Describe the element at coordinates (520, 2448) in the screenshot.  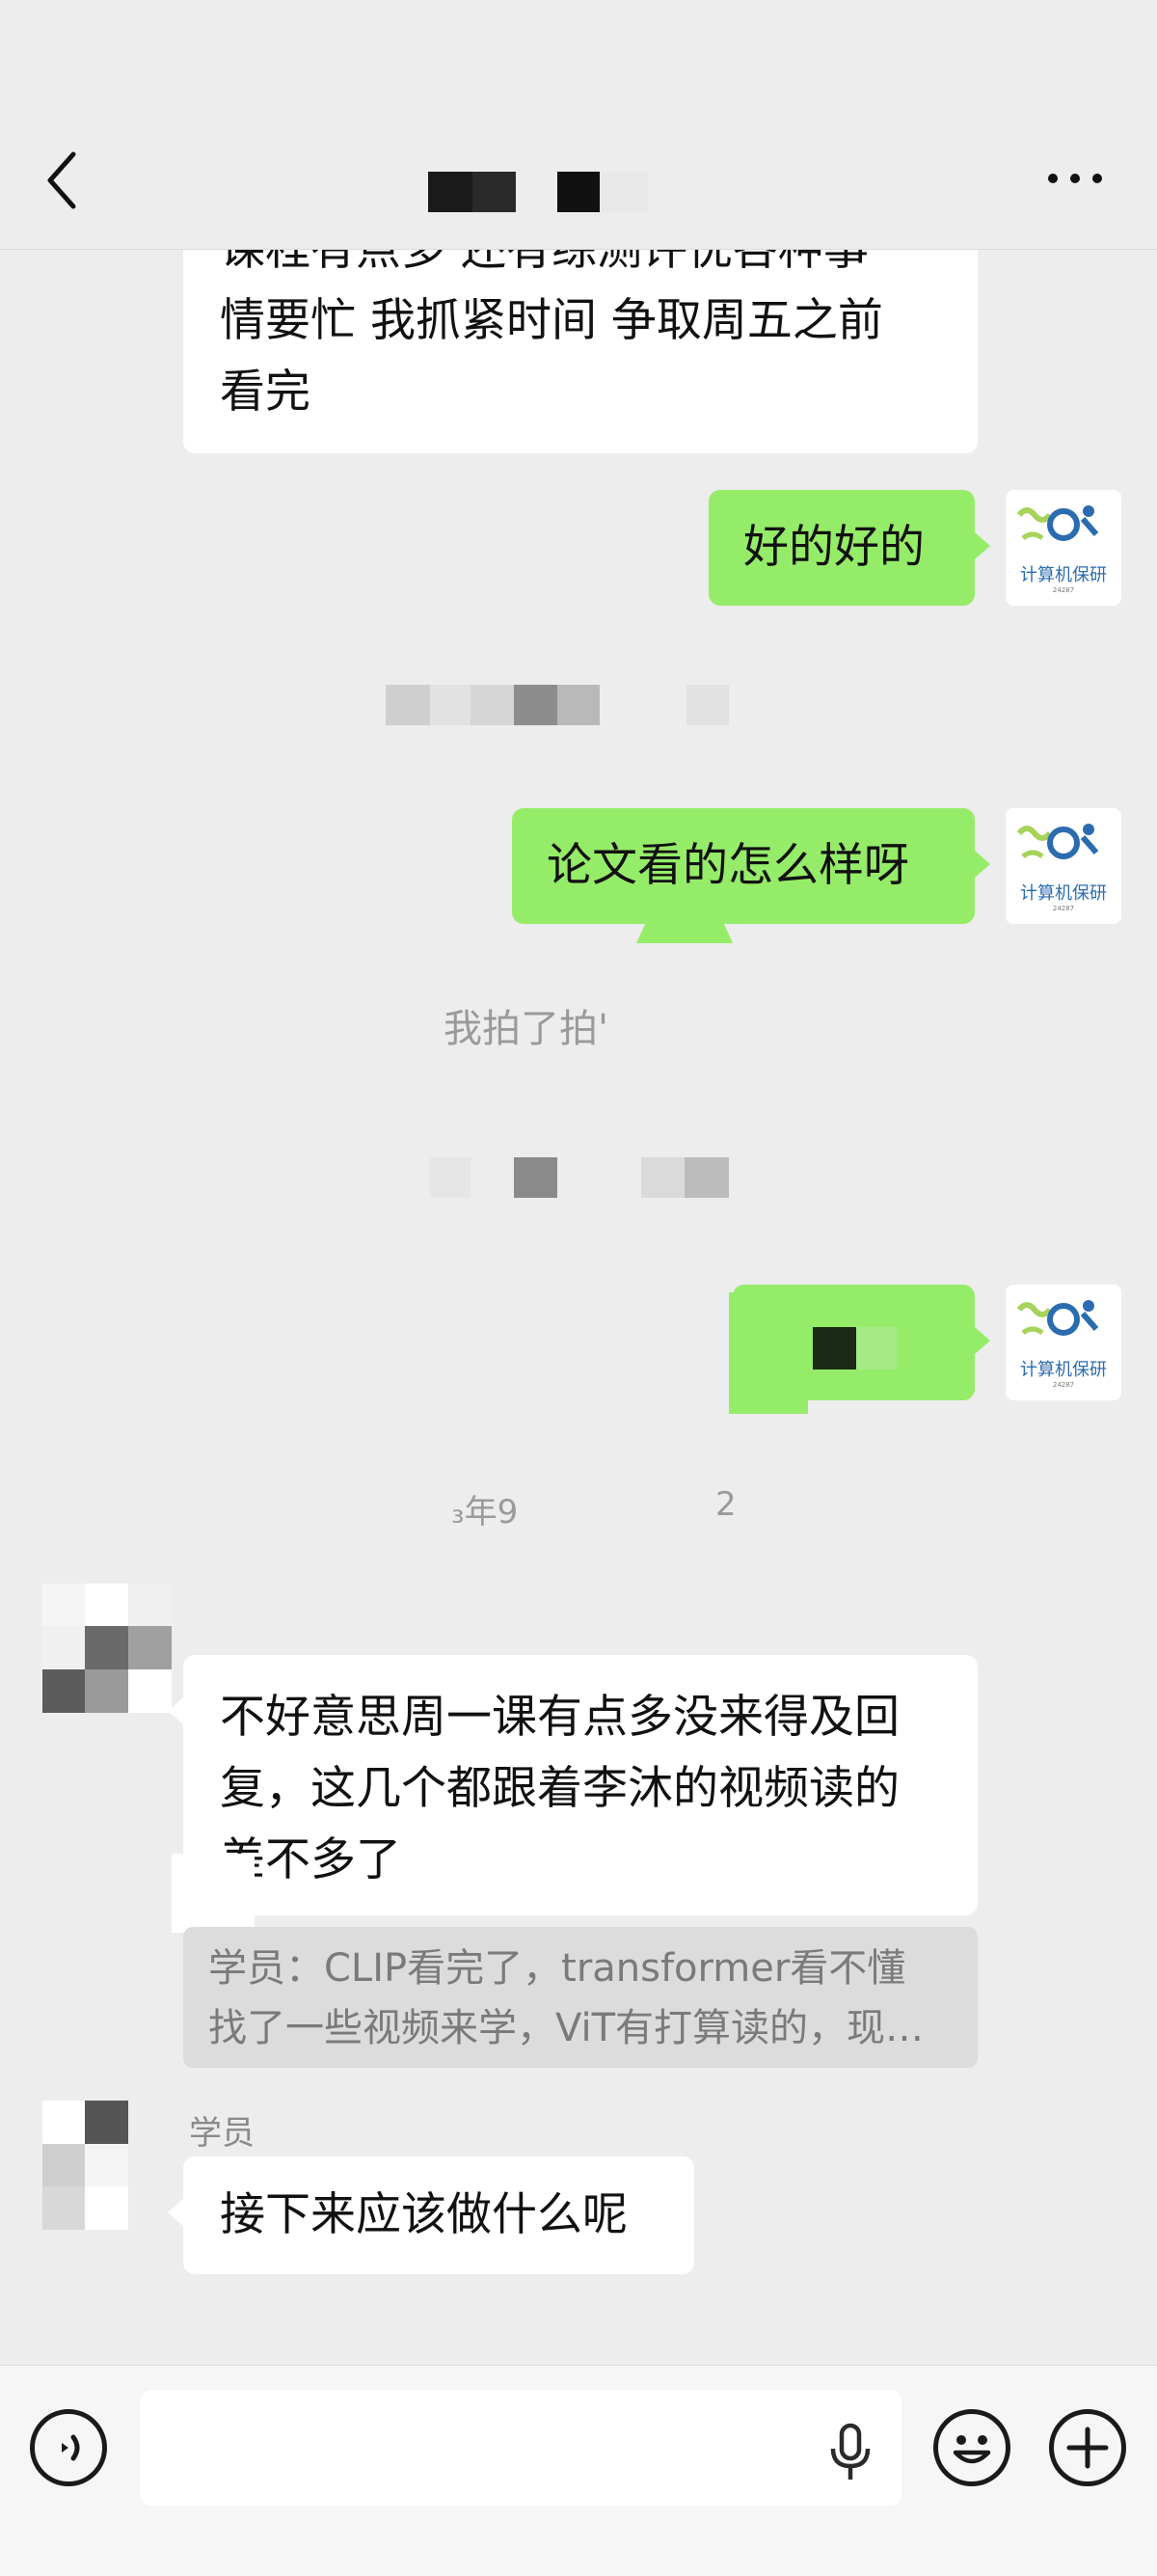
I see `message-input` at that location.